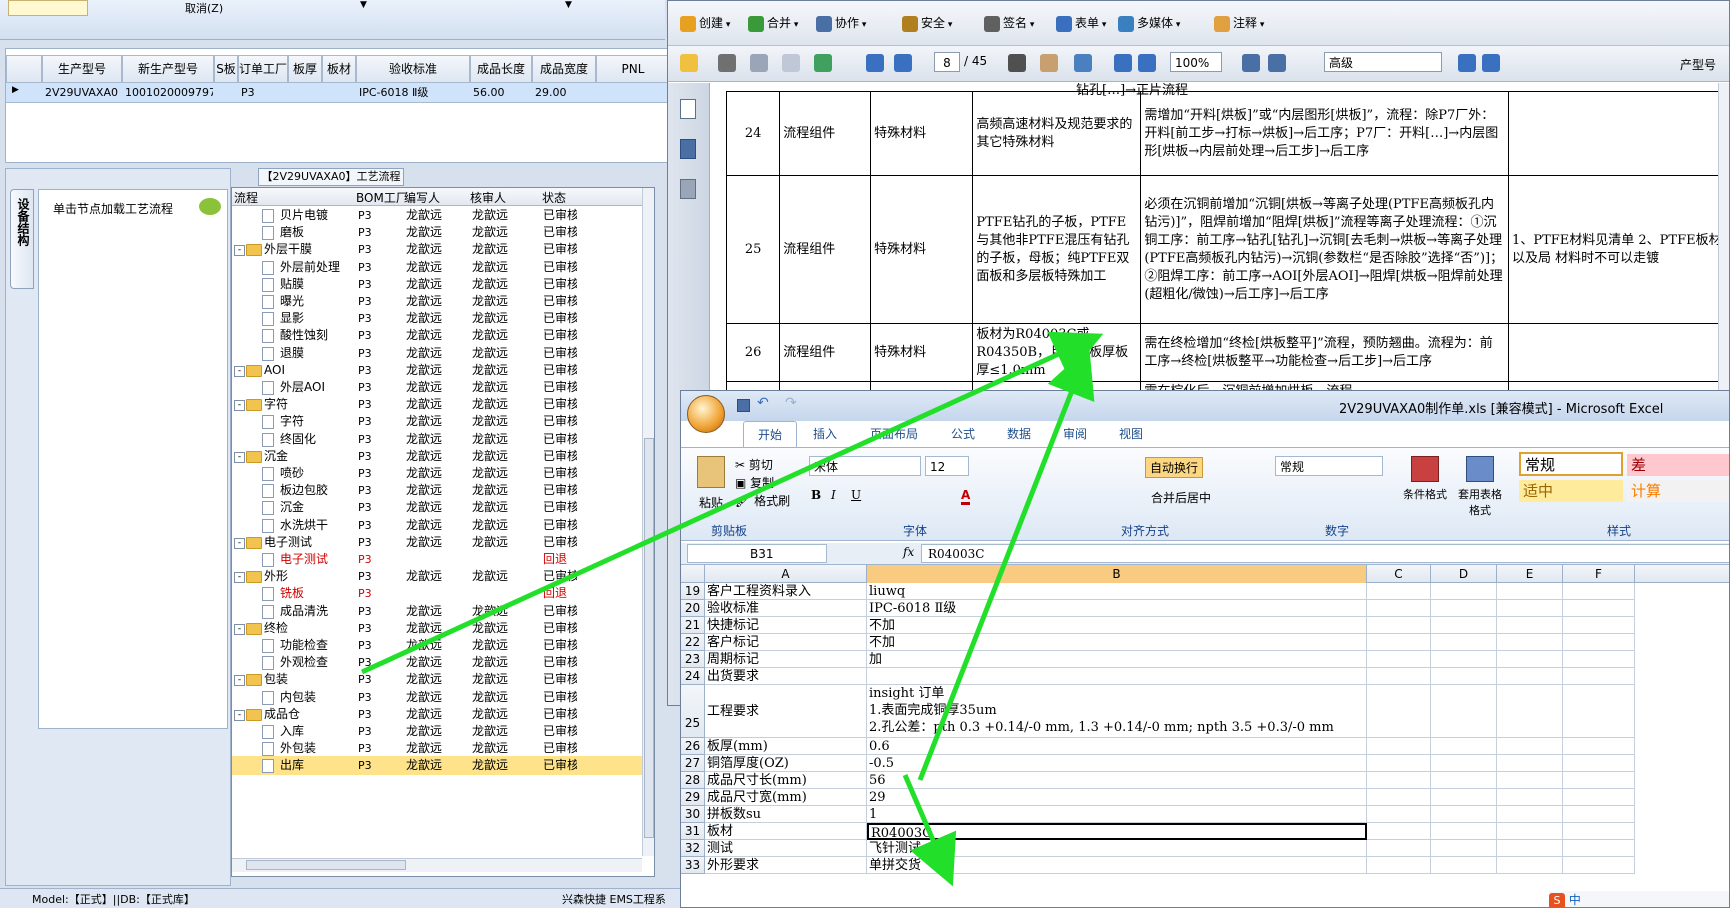  I want to click on tree-col-header: 编写人, so click(422, 197).